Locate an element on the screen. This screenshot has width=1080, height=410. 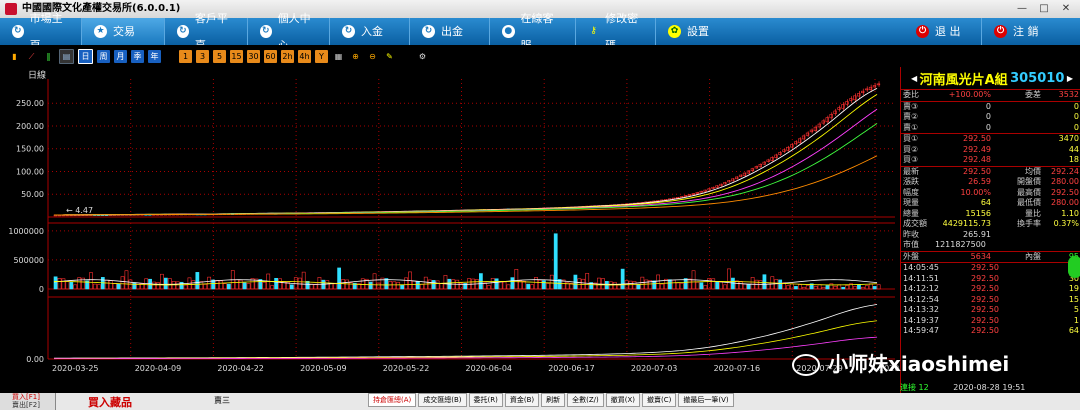
stat-row: 成交額 4429115.73 換手率 0.37% is located at coordinates (991, 223).